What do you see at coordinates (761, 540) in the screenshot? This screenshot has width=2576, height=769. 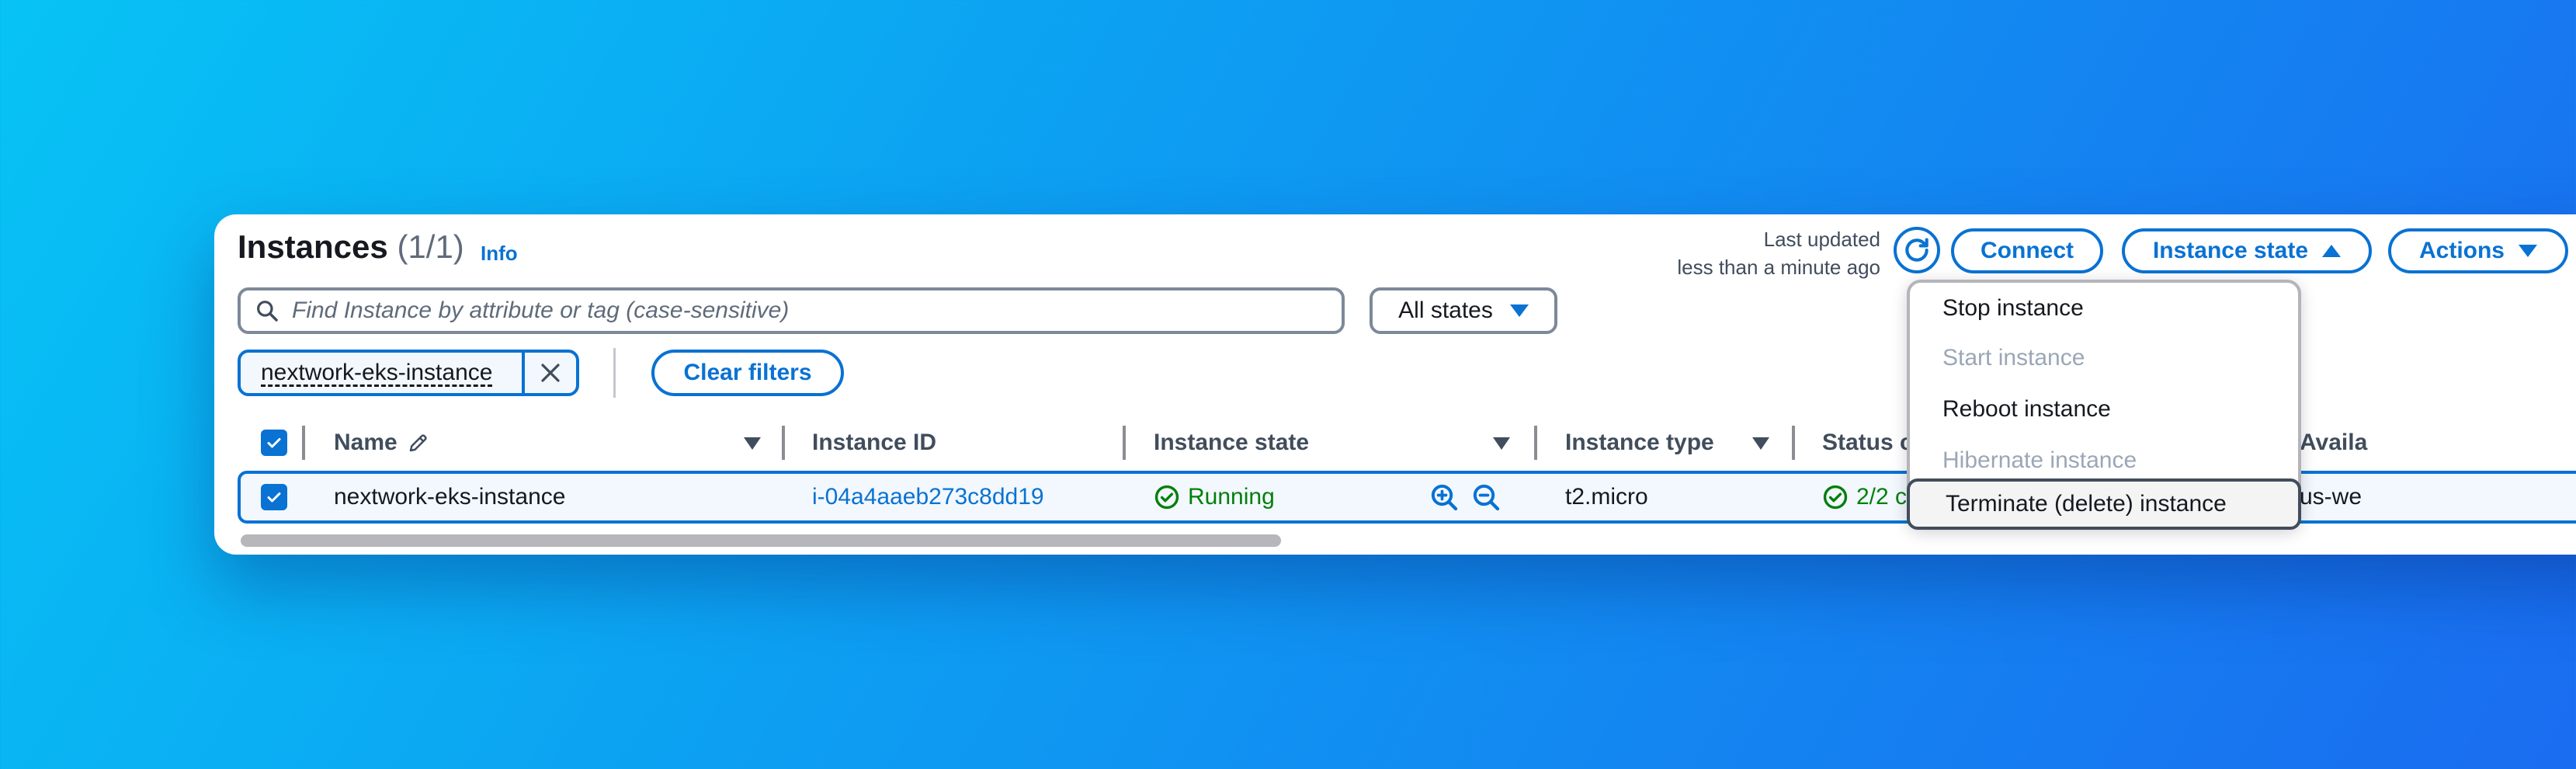 I see `horizontal-scrollbar` at bounding box center [761, 540].